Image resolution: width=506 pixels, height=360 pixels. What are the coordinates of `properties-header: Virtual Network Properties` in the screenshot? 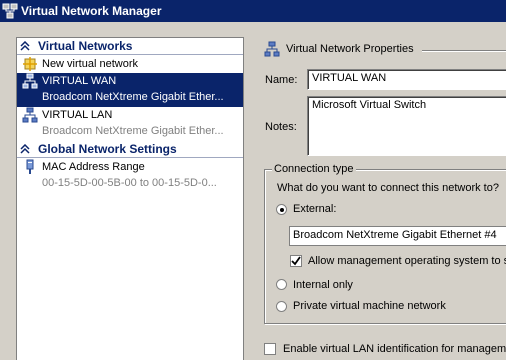 It's located at (339, 49).